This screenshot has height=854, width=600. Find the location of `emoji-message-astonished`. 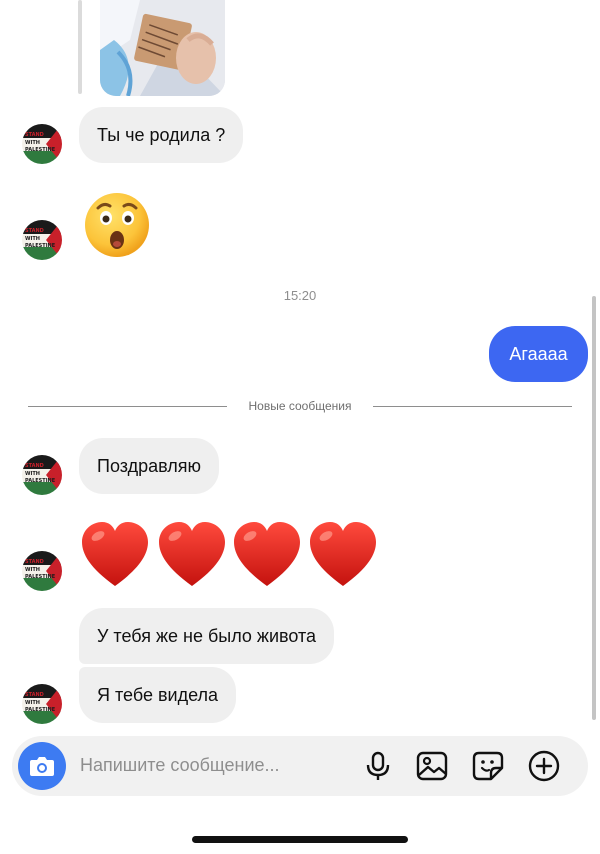

emoji-message-astonished is located at coordinates (117, 227).